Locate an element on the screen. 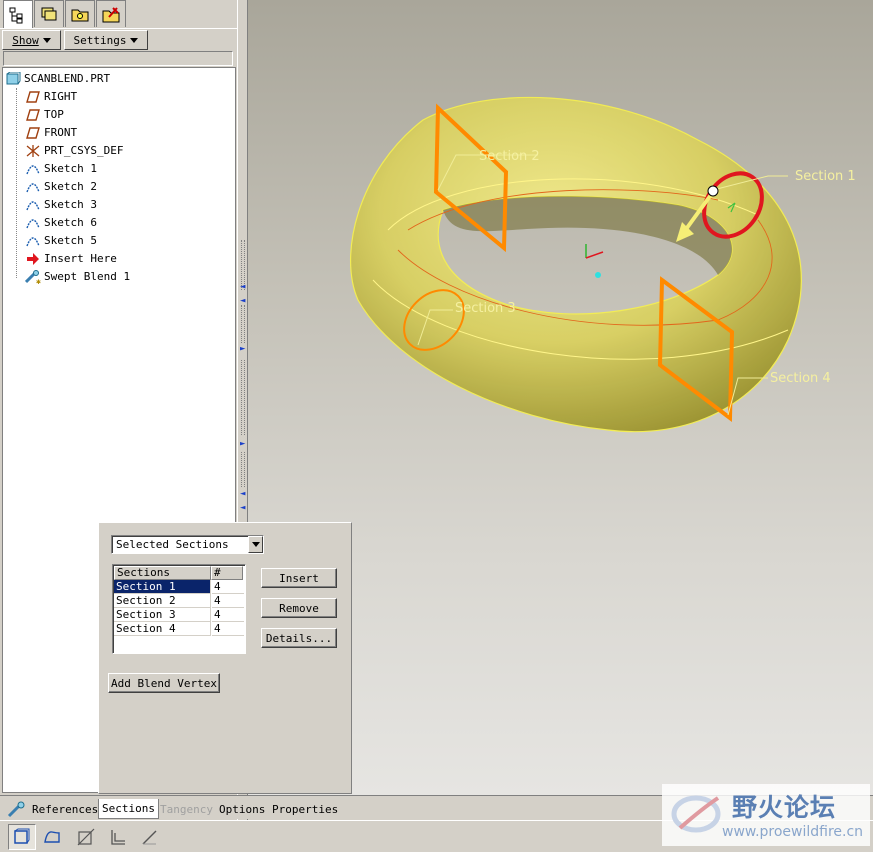 The width and height of the screenshot is (873, 852). tab-model-tree is located at coordinates (18, 14).